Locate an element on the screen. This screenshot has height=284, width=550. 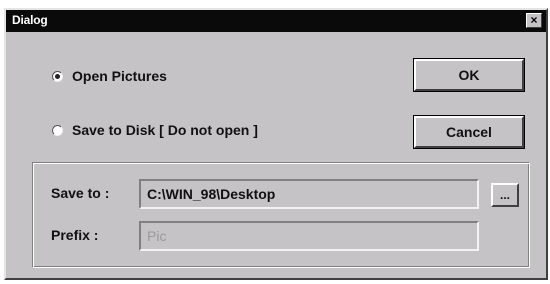
close-icon: × is located at coordinates (534, 20).